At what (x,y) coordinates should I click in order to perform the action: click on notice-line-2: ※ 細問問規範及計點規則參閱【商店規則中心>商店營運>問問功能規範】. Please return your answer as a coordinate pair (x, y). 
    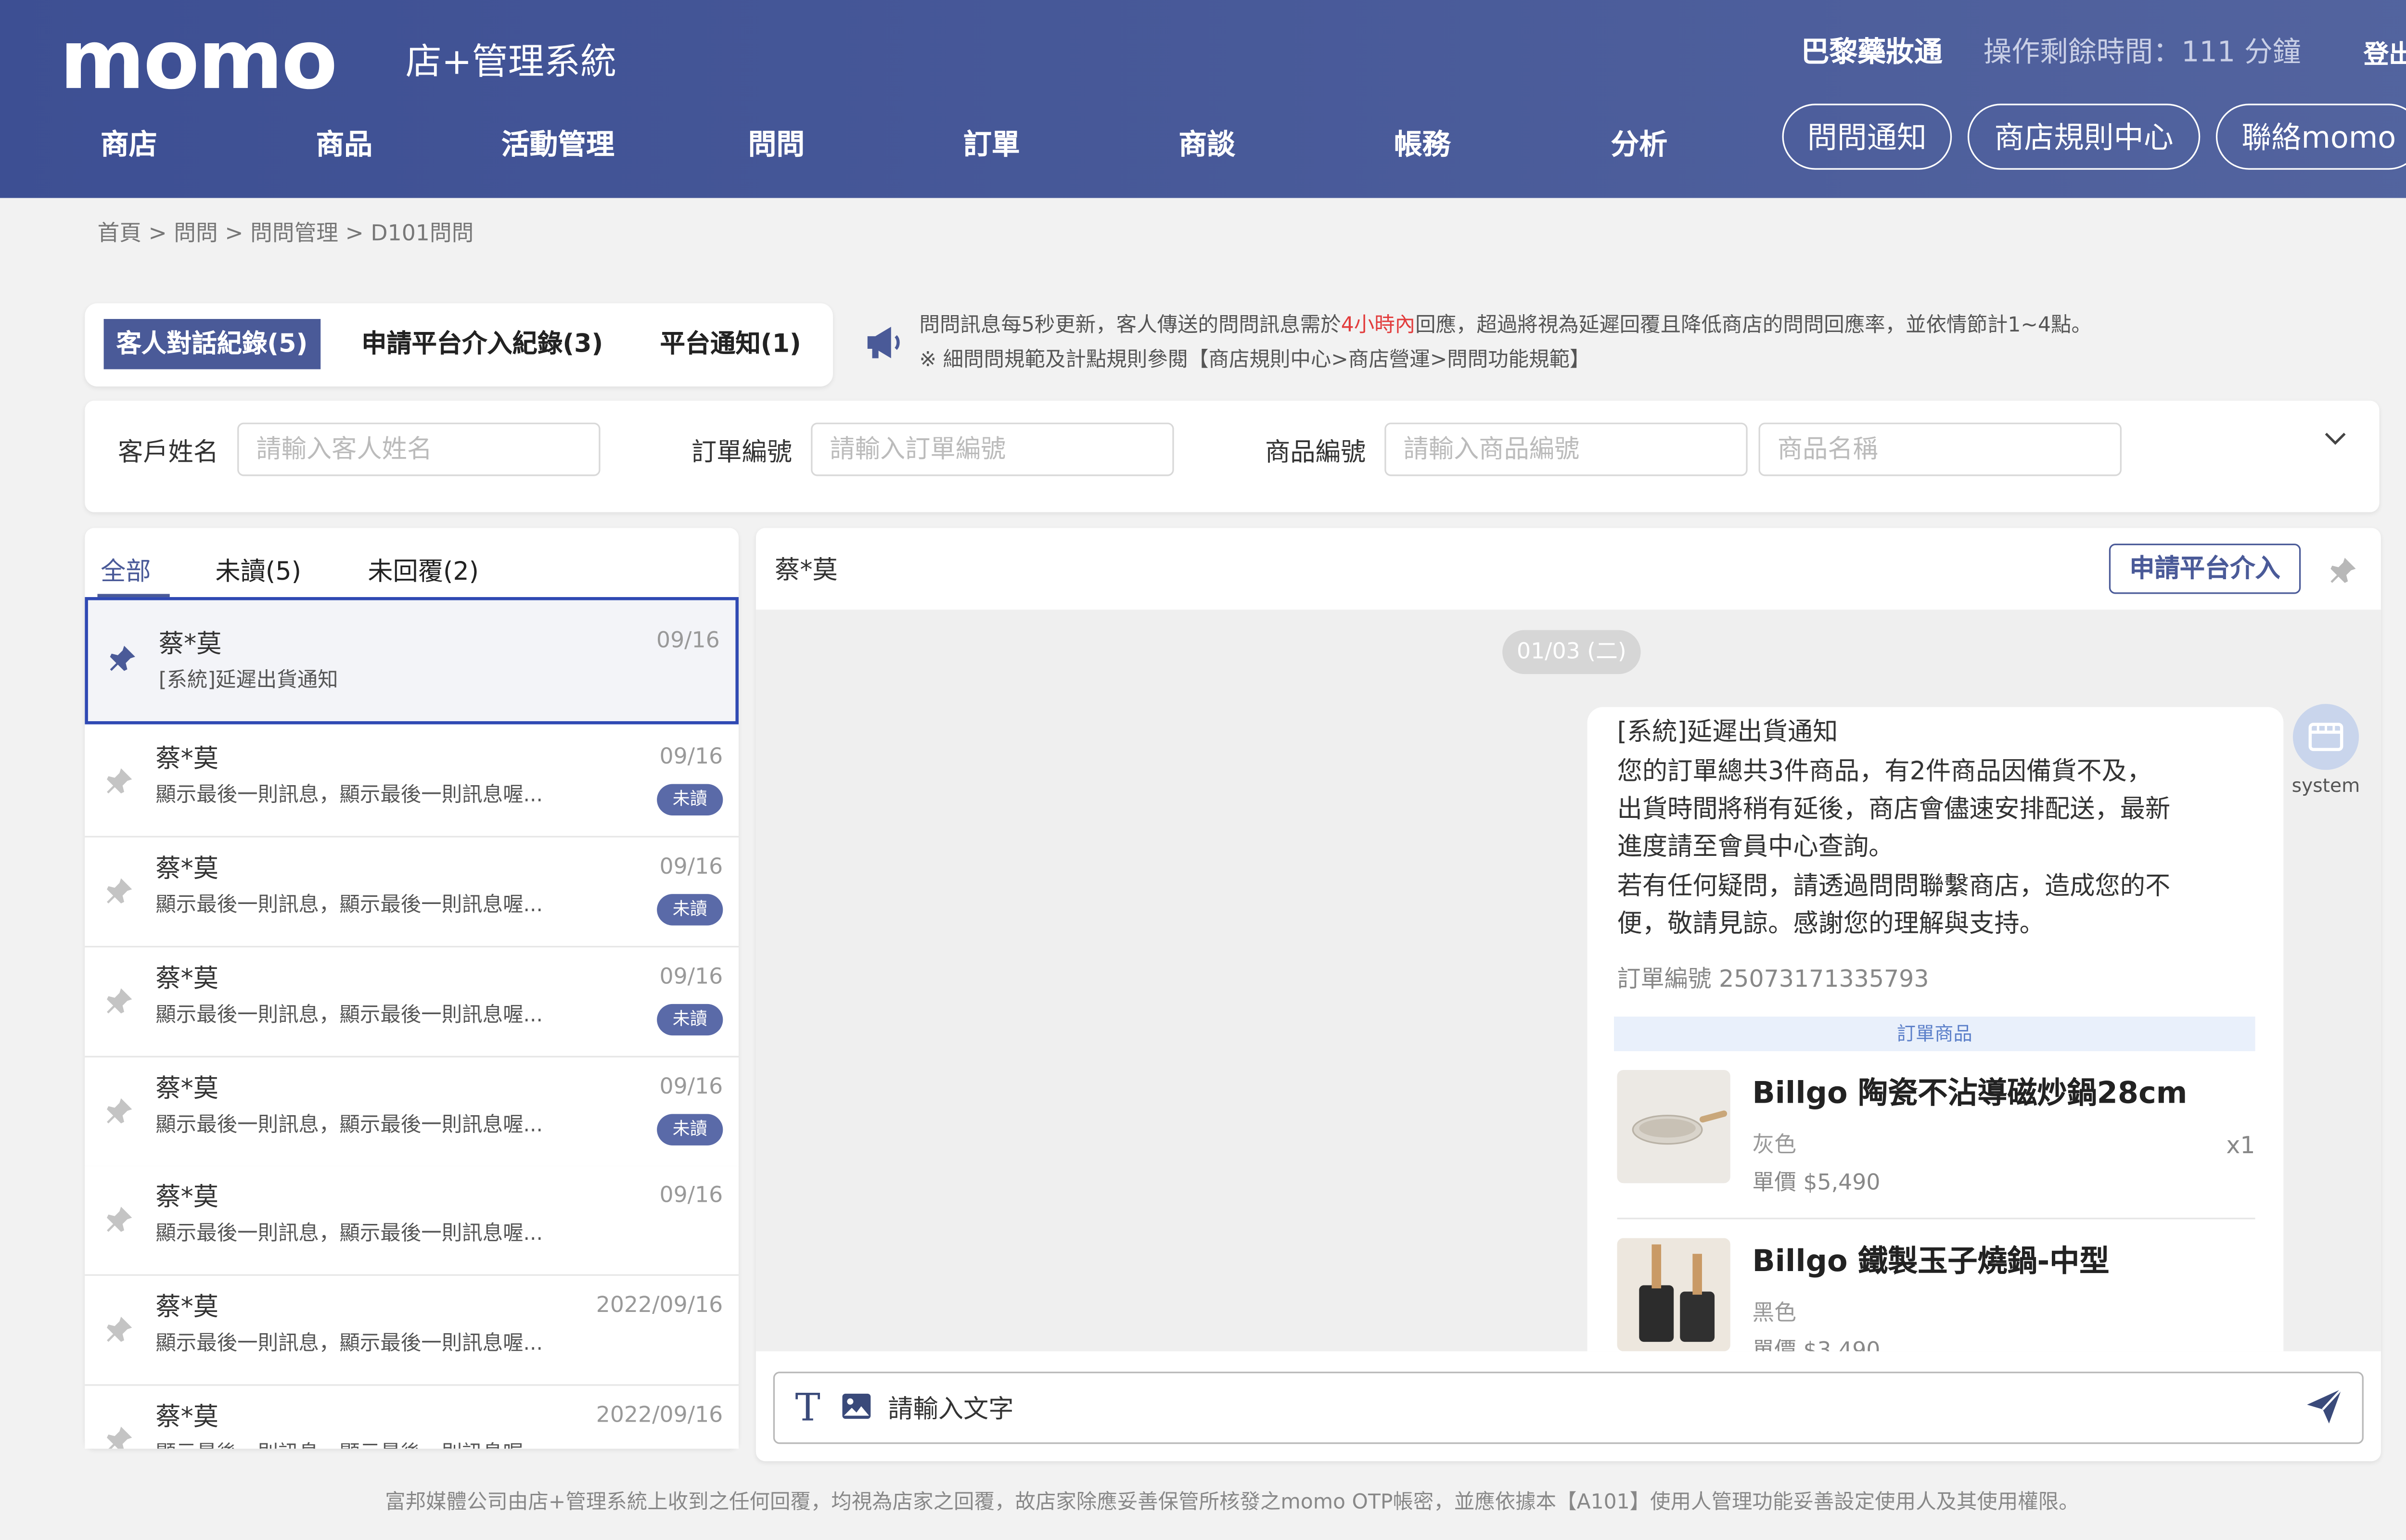
    Looking at the image, I should click on (1255, 361).